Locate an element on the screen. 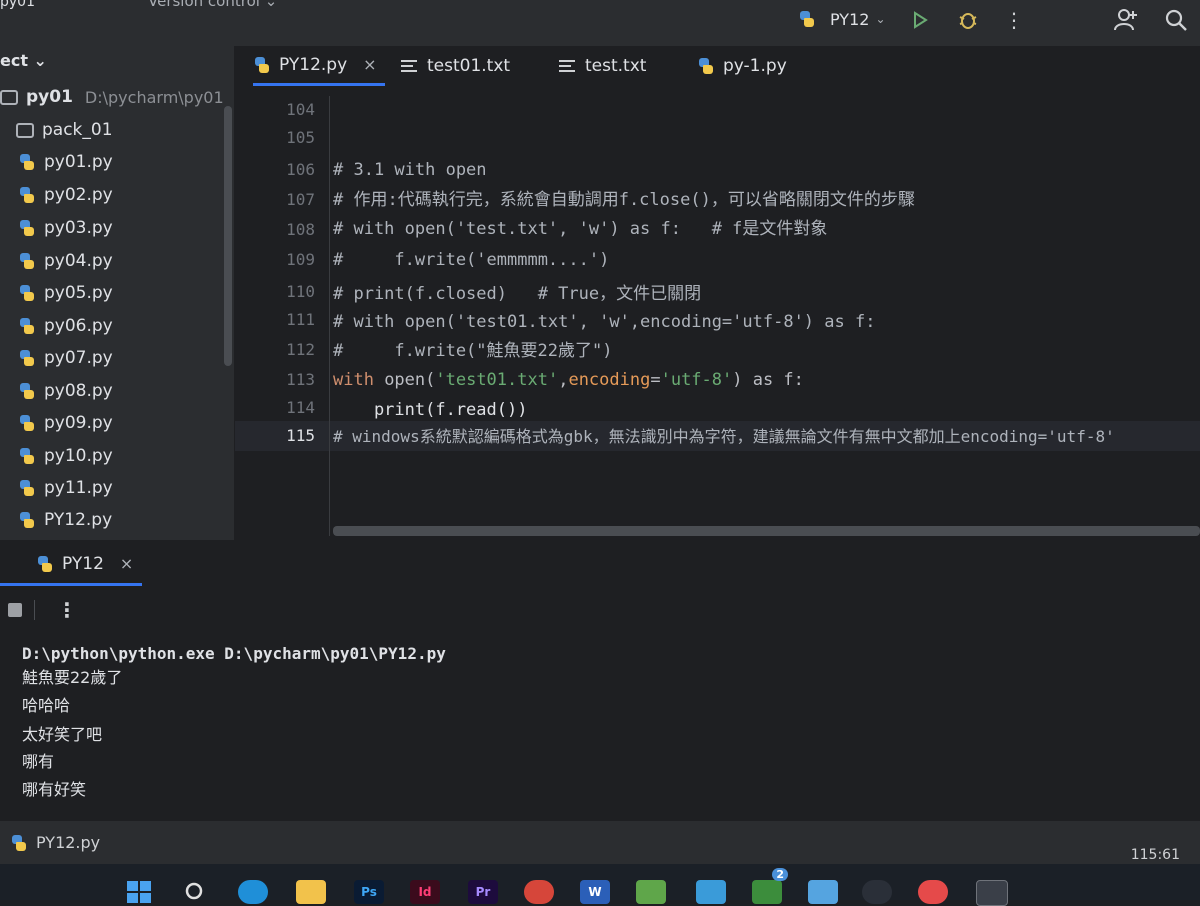 The height and width of the screenshot is (906, 1200). root-name: py01 is located at coordinates (49, 97).